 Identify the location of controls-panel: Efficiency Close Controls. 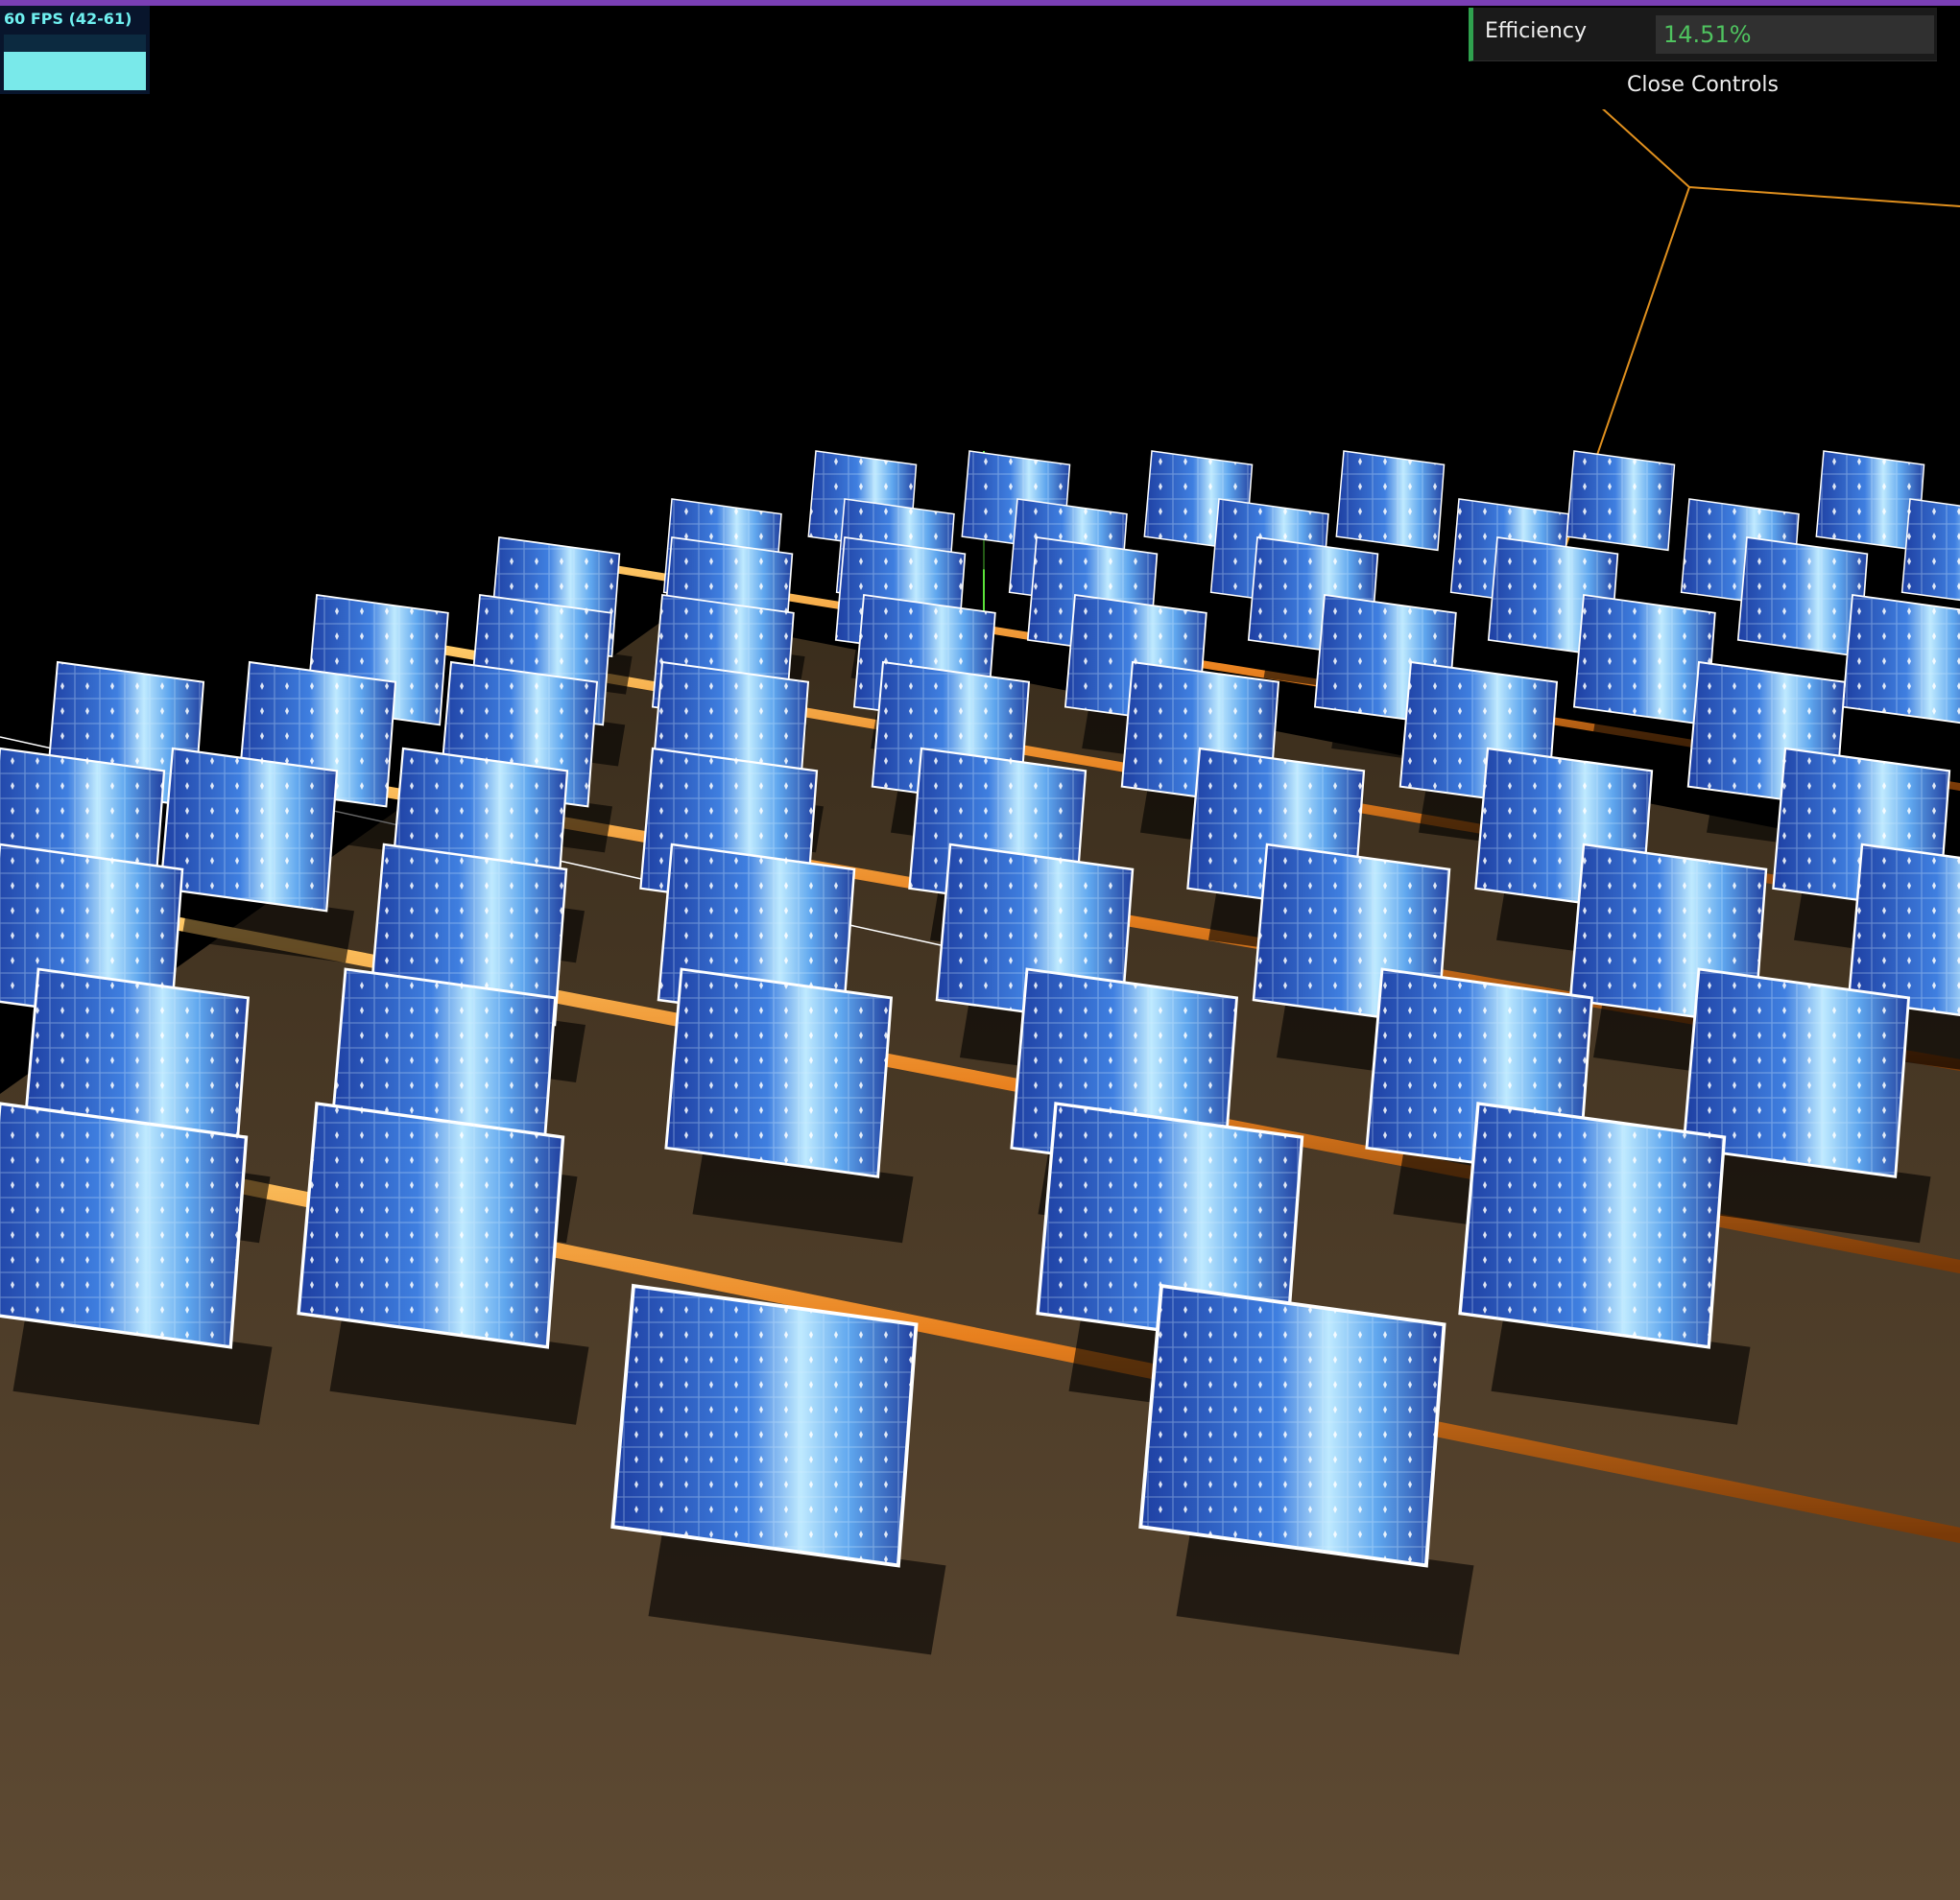
(1703, 58).